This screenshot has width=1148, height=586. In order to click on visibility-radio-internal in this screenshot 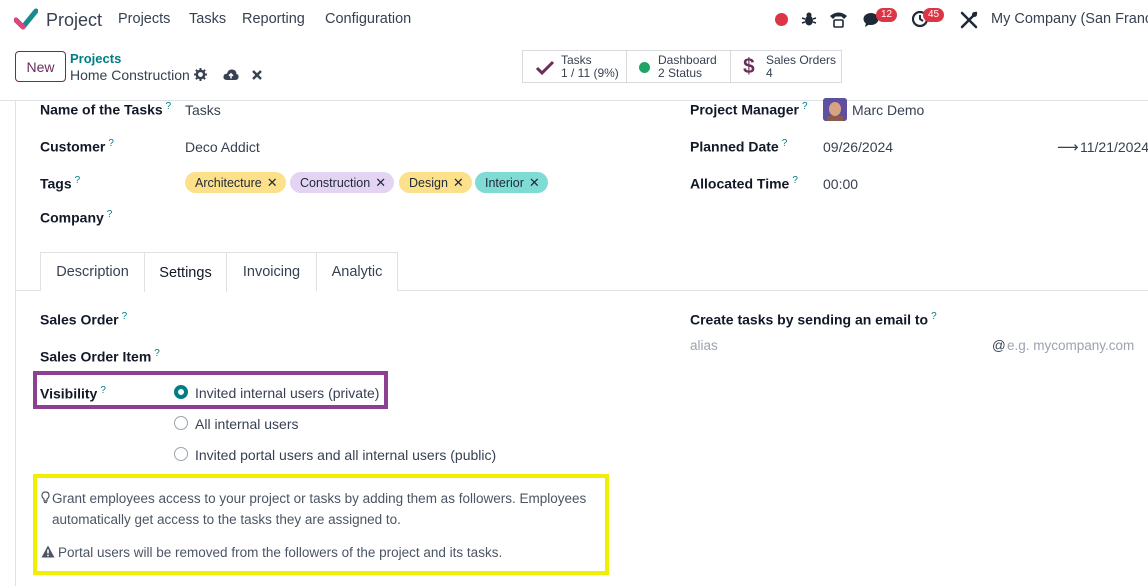, I will do `click(181, 423)`.